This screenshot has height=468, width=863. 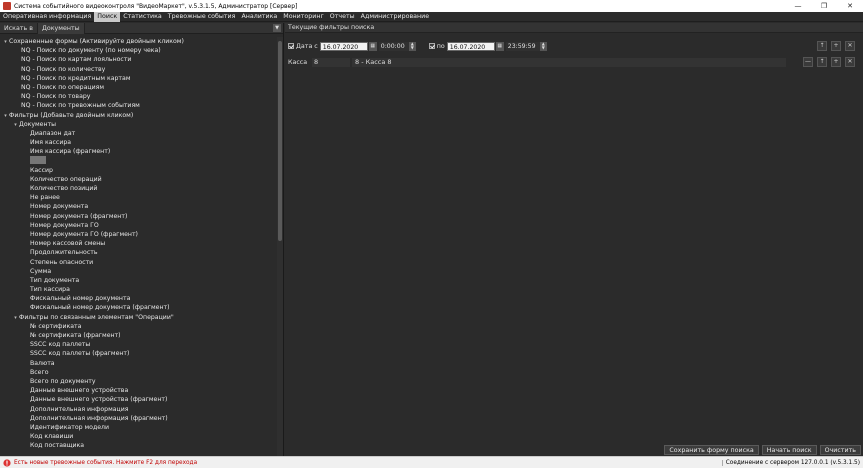 I want to click on list-item: Тип кассира, so click(x=138, y=289).